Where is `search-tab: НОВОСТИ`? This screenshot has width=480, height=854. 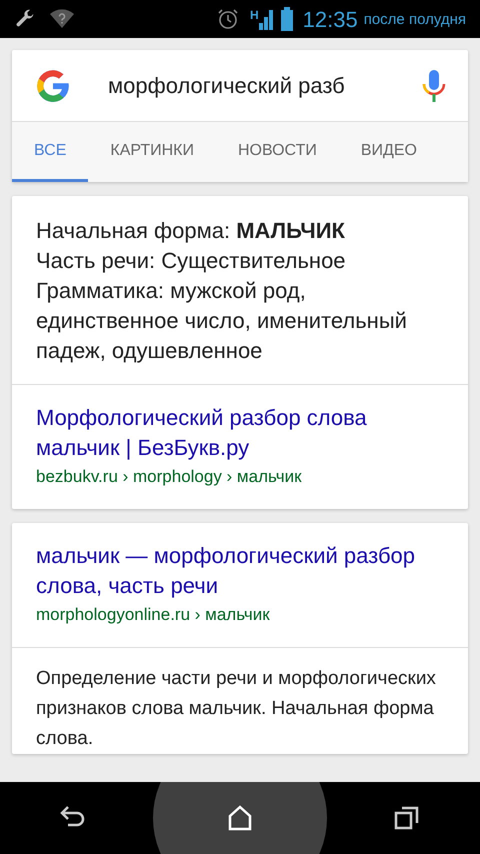 search-tab: НОВОСТИ is located at coordinates (277, 152).